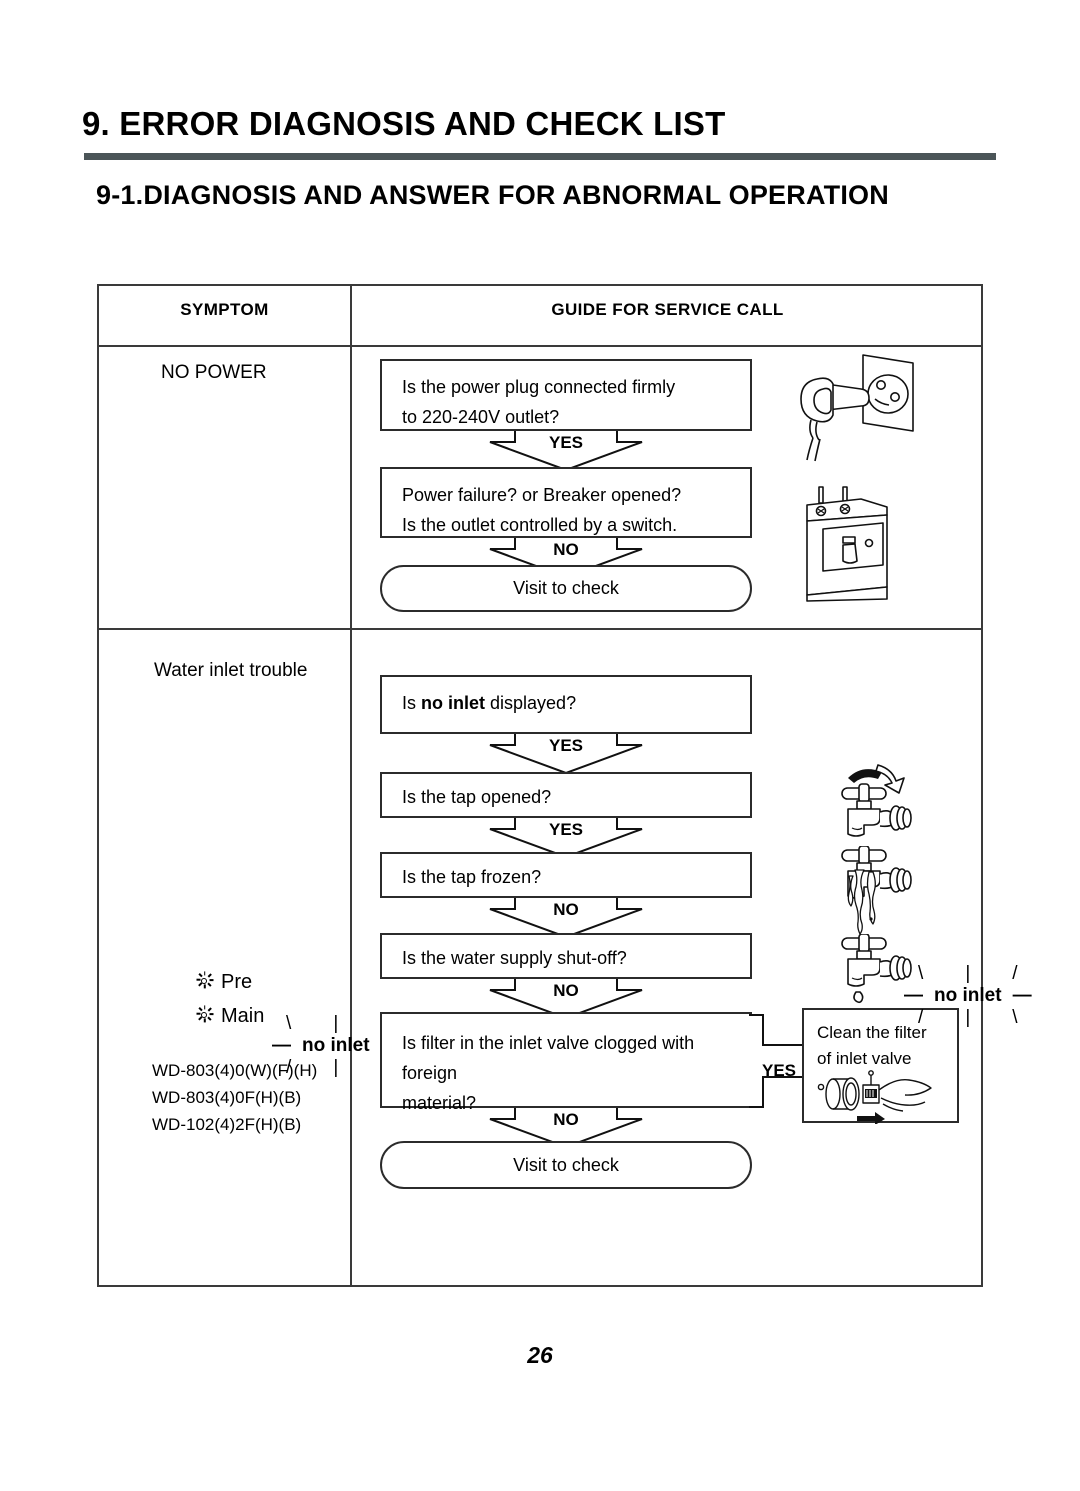 This screenshot has width=1080, height=1491. Describe the element at coordinates (566, 795) in the screenshot. I see `flow-step-tap-opened: Is the tap opened?` at that location.